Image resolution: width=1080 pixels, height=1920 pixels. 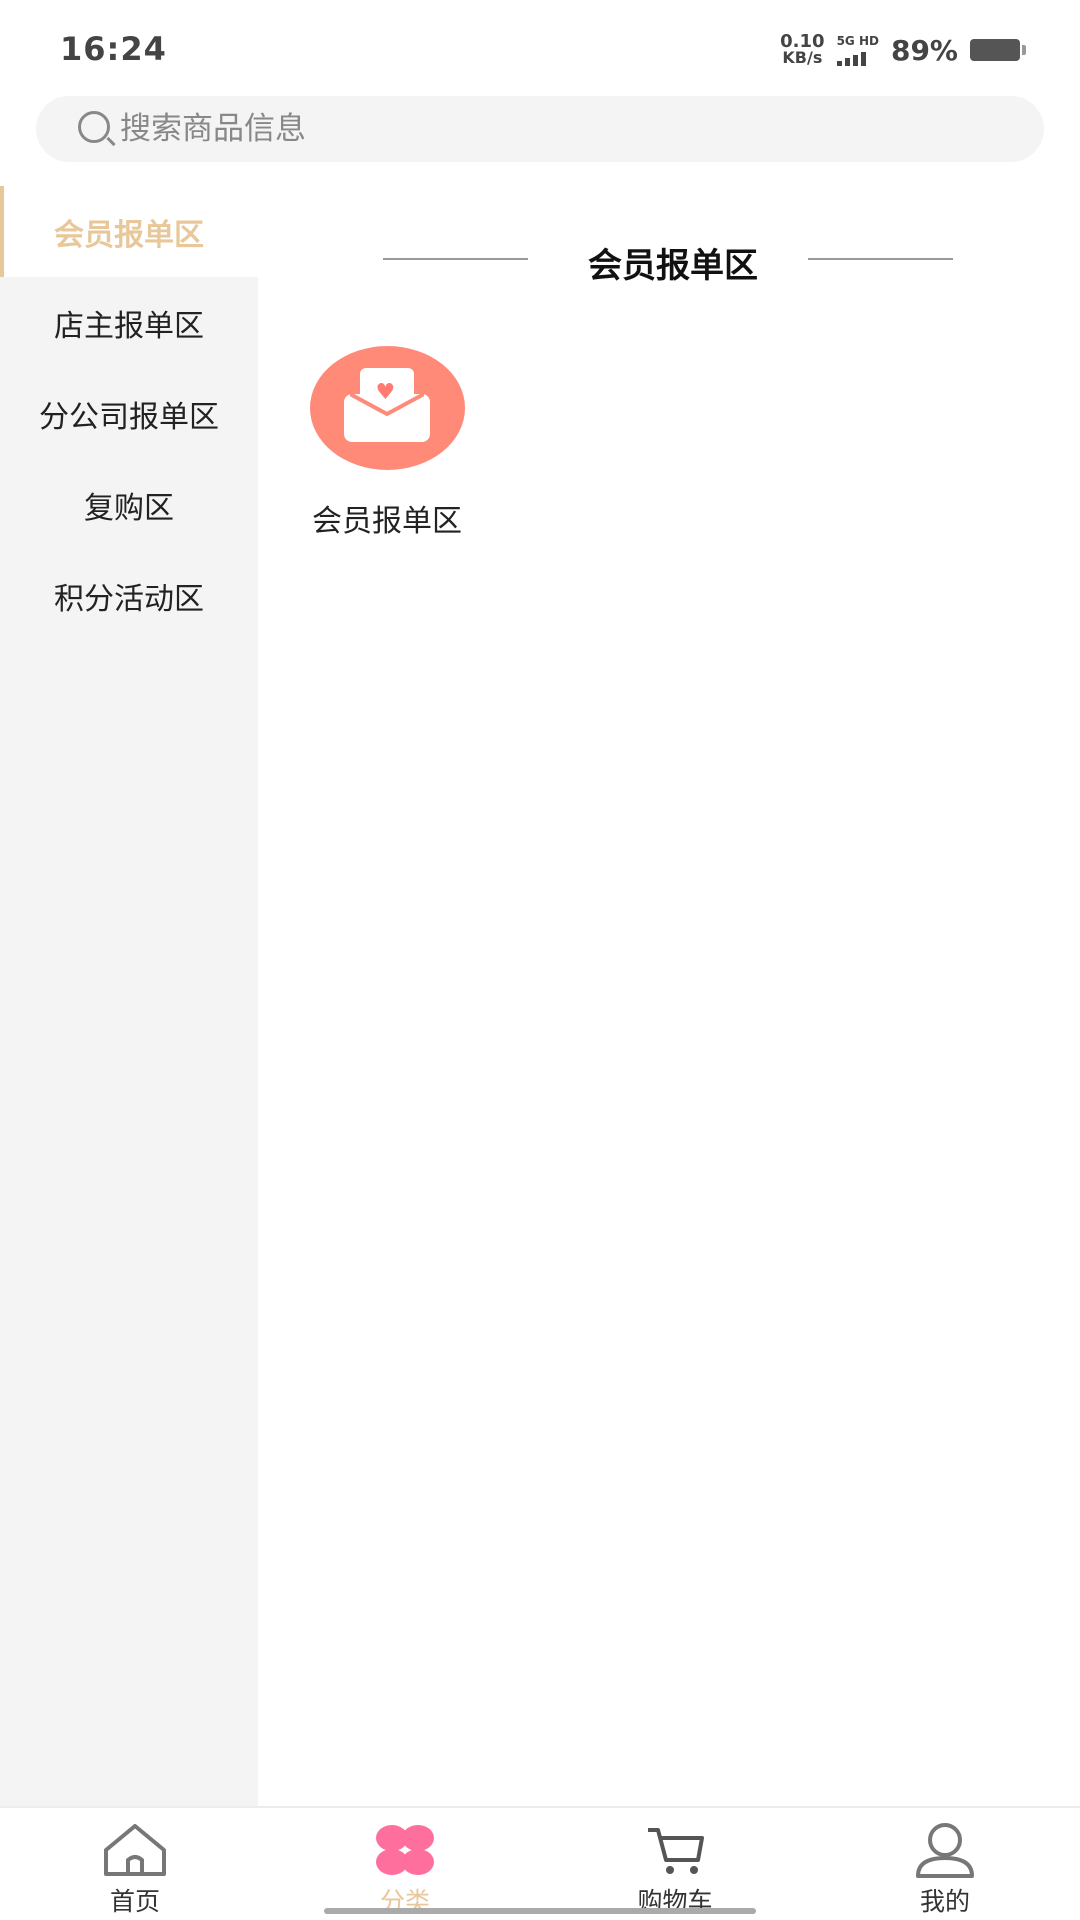 I want to click on sidebar-item-label: 复购区, so click(x=129, y=508).